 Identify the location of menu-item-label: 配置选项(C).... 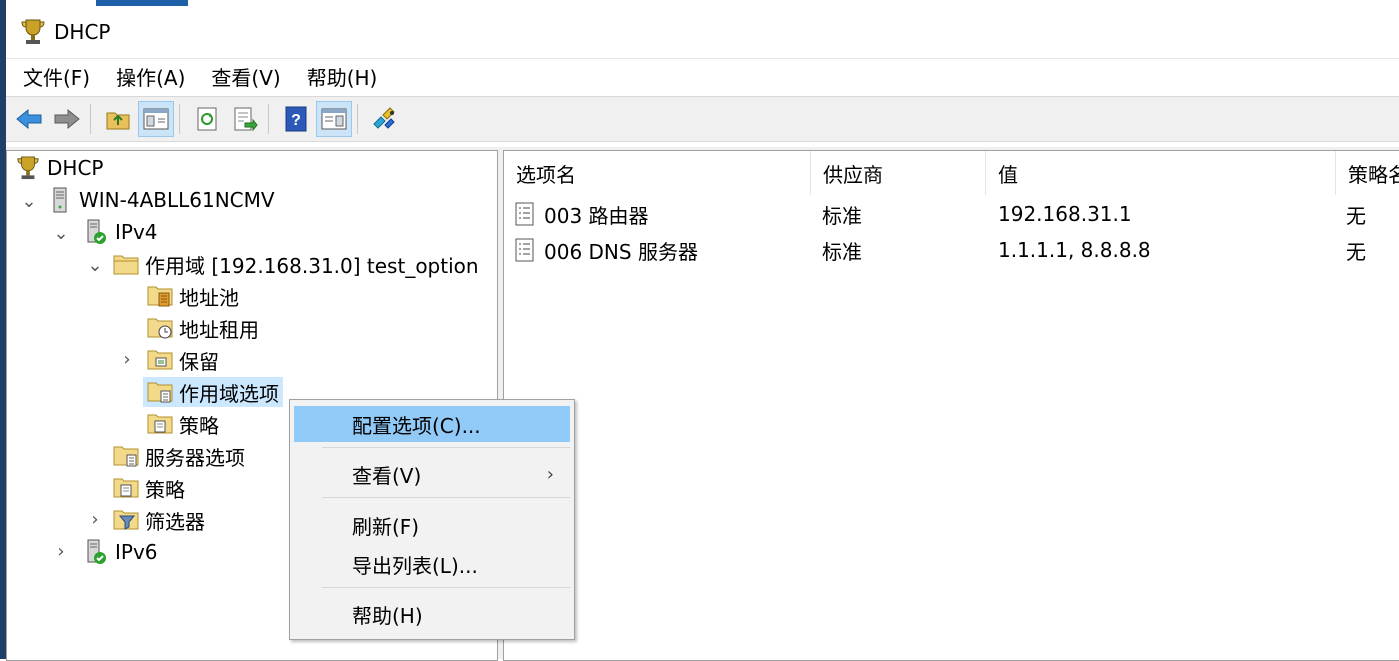
(416, 425).